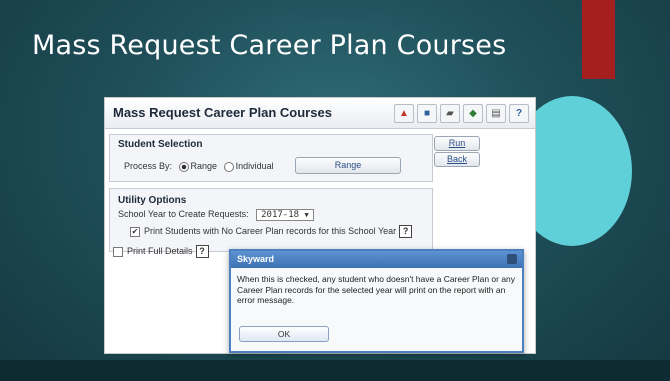 The height and width of the screenshot is (381, 670). I want to click on print-icon: ▤, so click(496, 113).